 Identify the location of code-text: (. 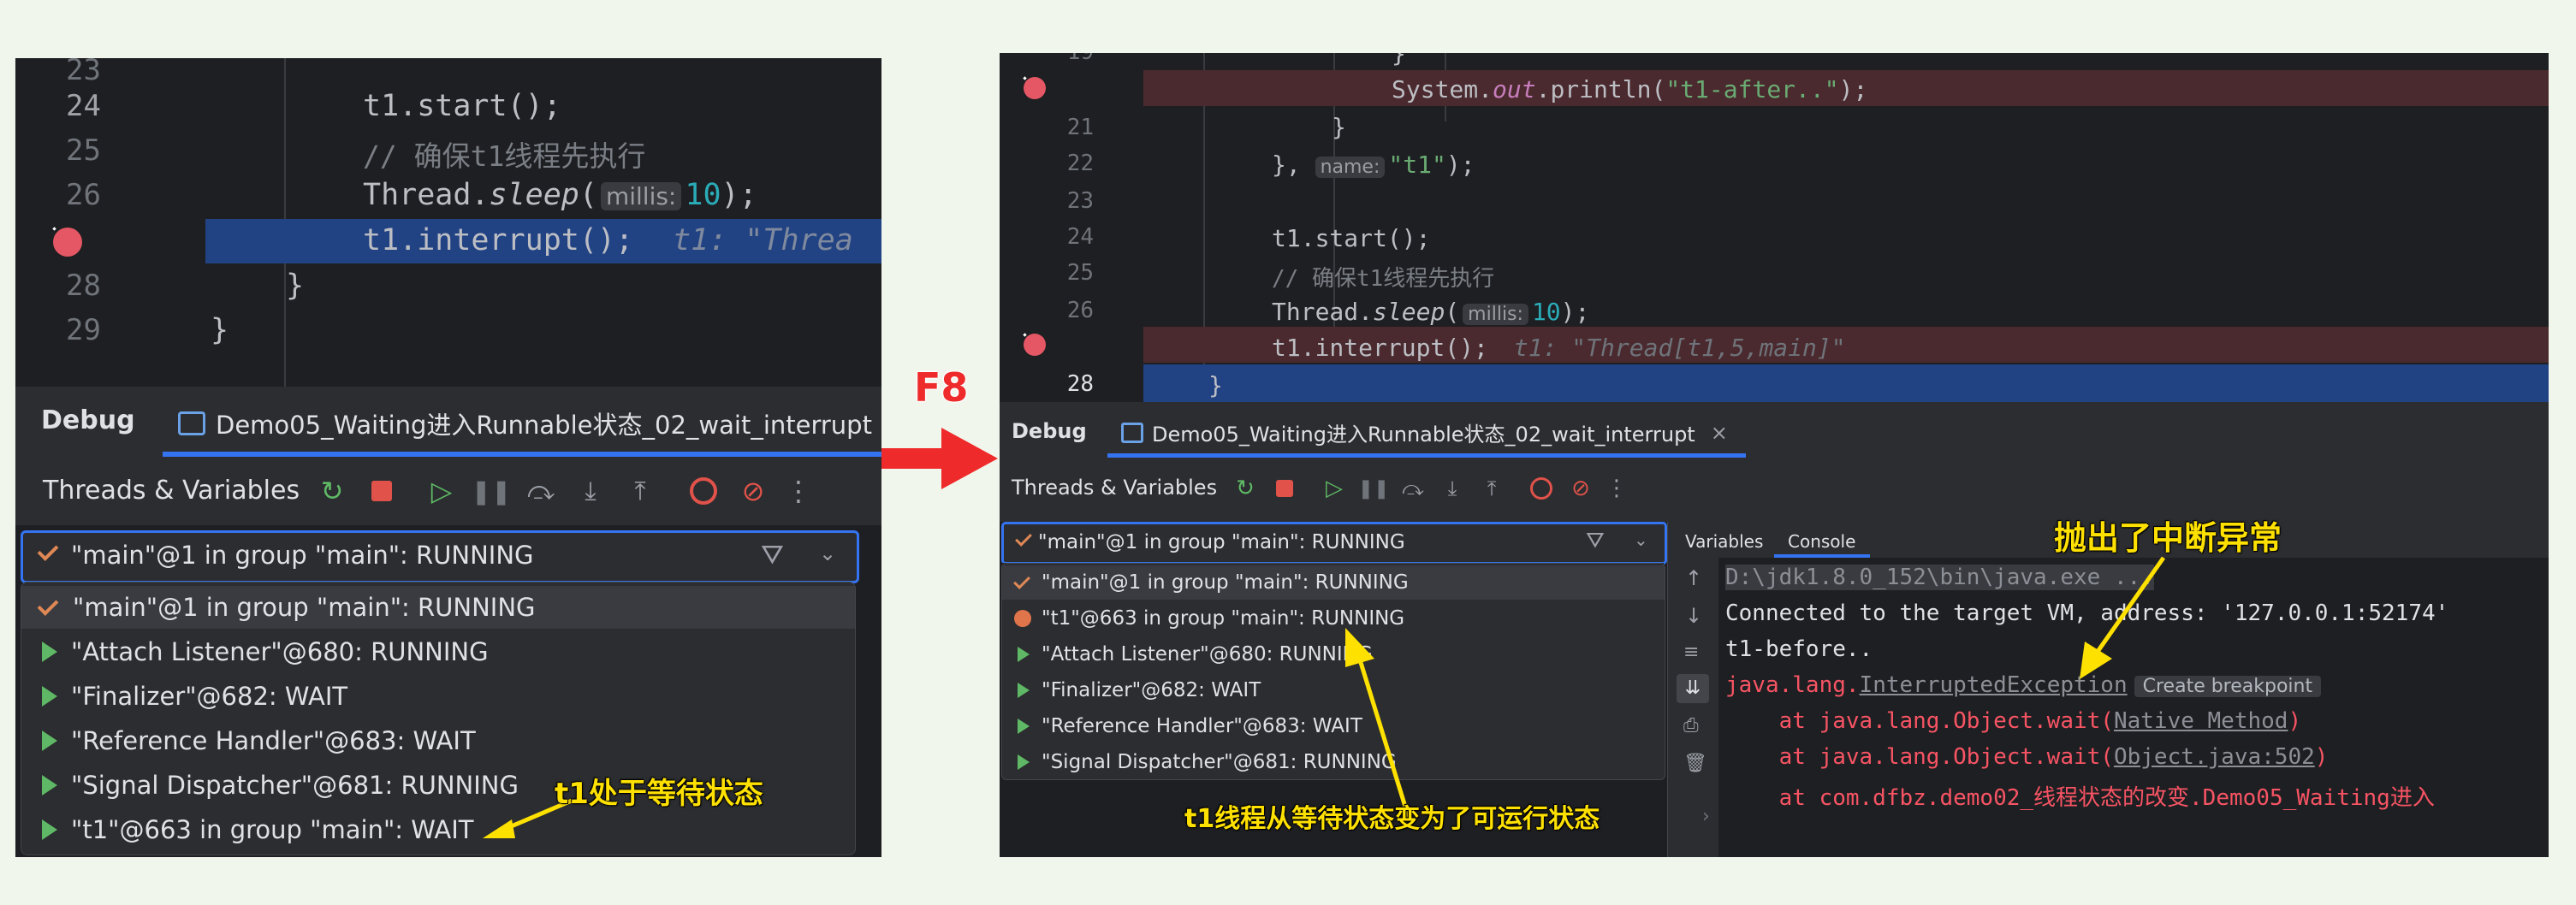
(588, 195).